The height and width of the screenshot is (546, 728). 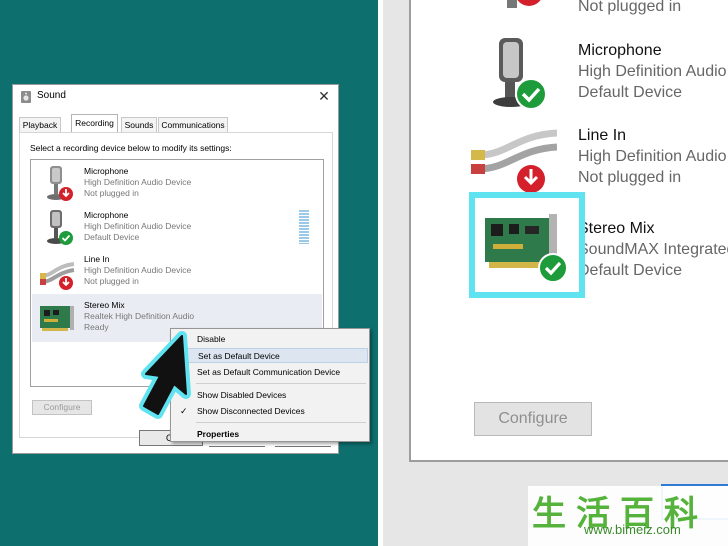 I want to click on device-name: Line In, so click(x=97, y=259).